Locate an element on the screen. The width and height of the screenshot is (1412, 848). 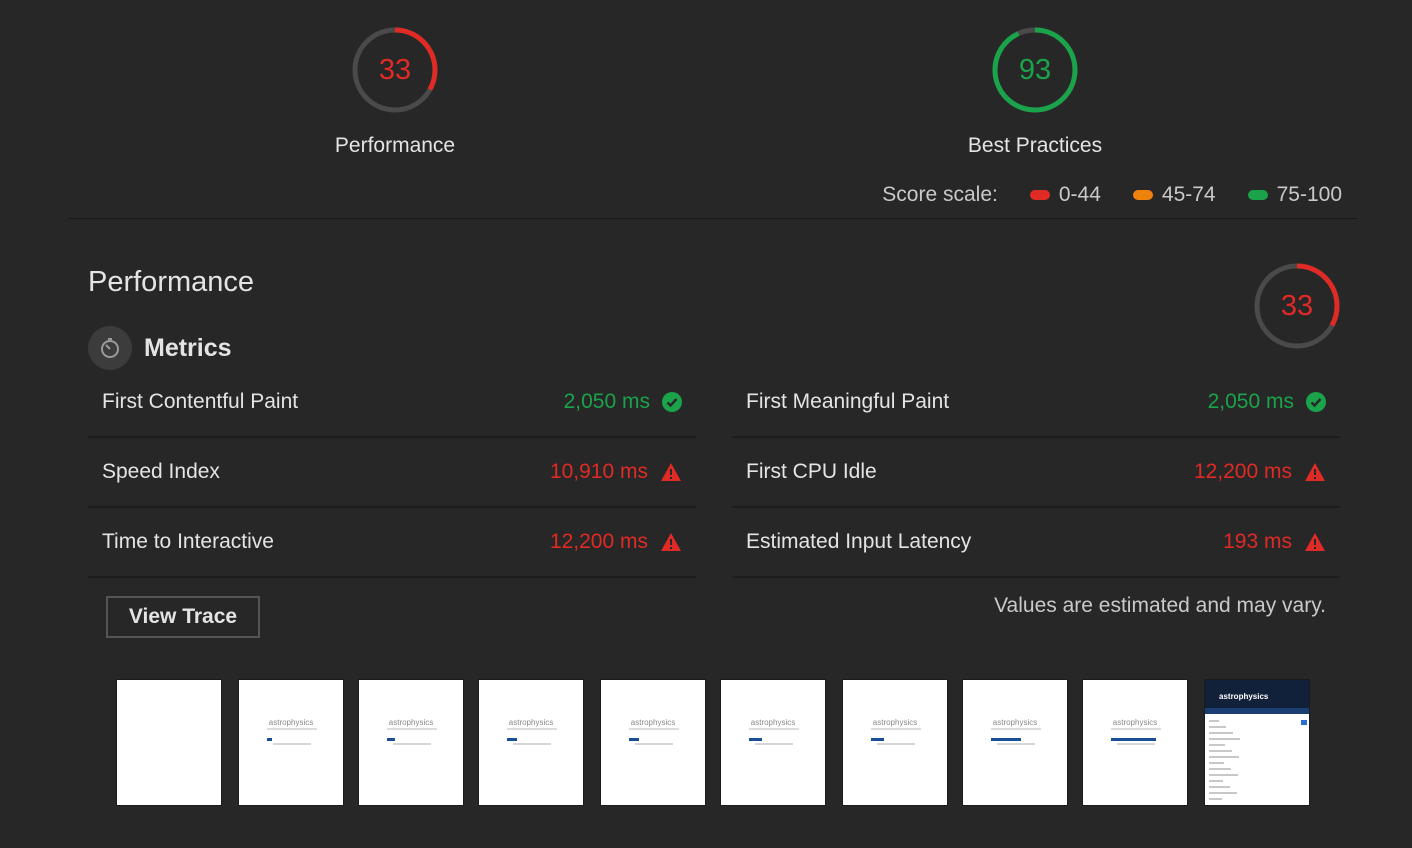
metric-value: 10,910 ms is located at coordinates (598, 471).